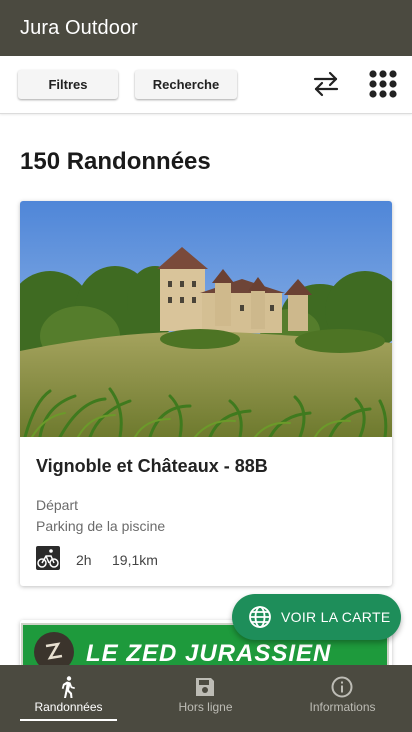 This screenshot has height=732, width=412. I want to click on bottom-navigation: Randonnées Hors ligne Informations, so click(206, 698).